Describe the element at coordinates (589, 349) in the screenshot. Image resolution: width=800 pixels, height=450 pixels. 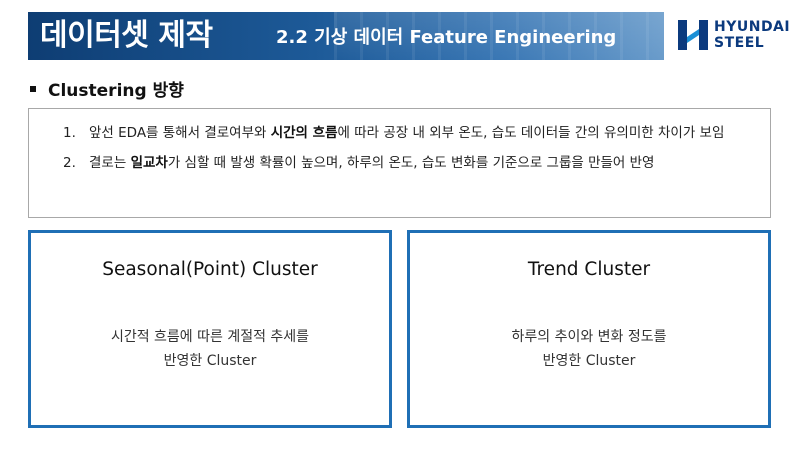
I see `card-description: 하루의 추이와 변화 정도를 반영한 Cluster` at that location.